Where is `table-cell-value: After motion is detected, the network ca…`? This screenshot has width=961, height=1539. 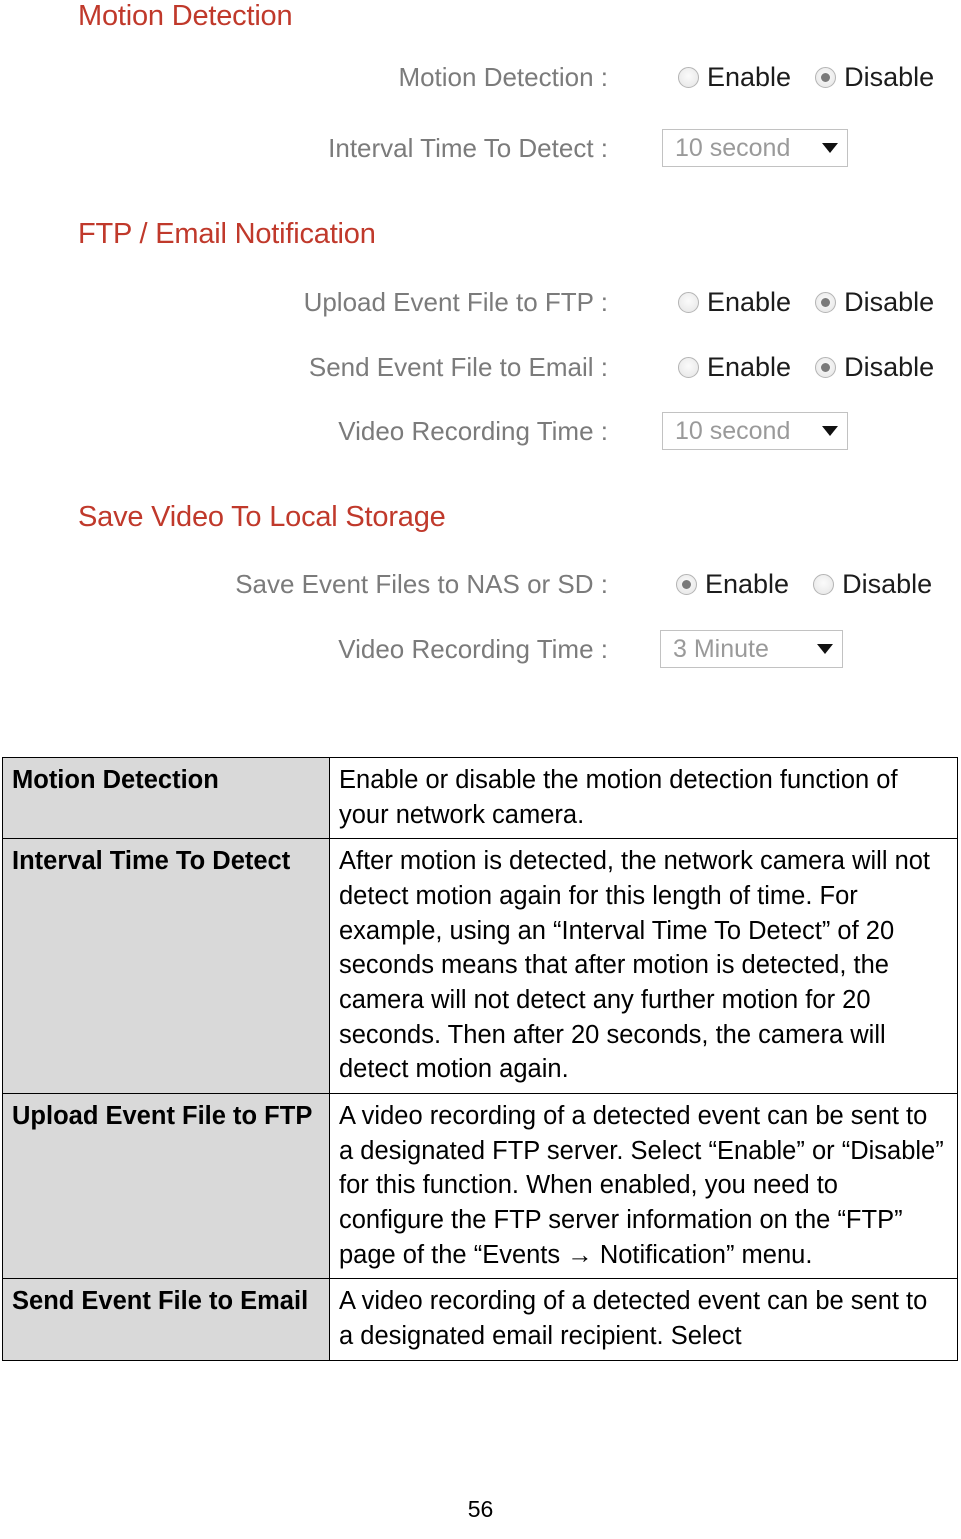 table-cell-value: After motion is detected, the network ca… is located at coordinates (643, 966).